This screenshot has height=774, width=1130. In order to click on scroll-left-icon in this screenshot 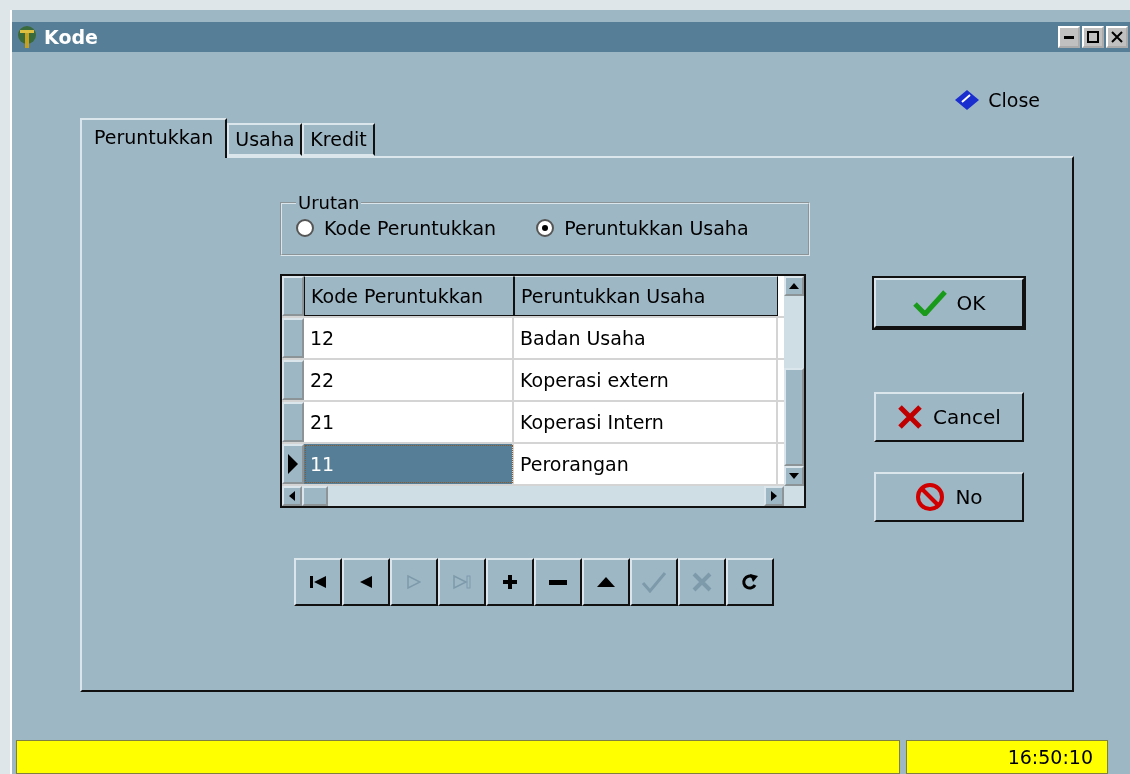, I will do `click(292, 496)`.